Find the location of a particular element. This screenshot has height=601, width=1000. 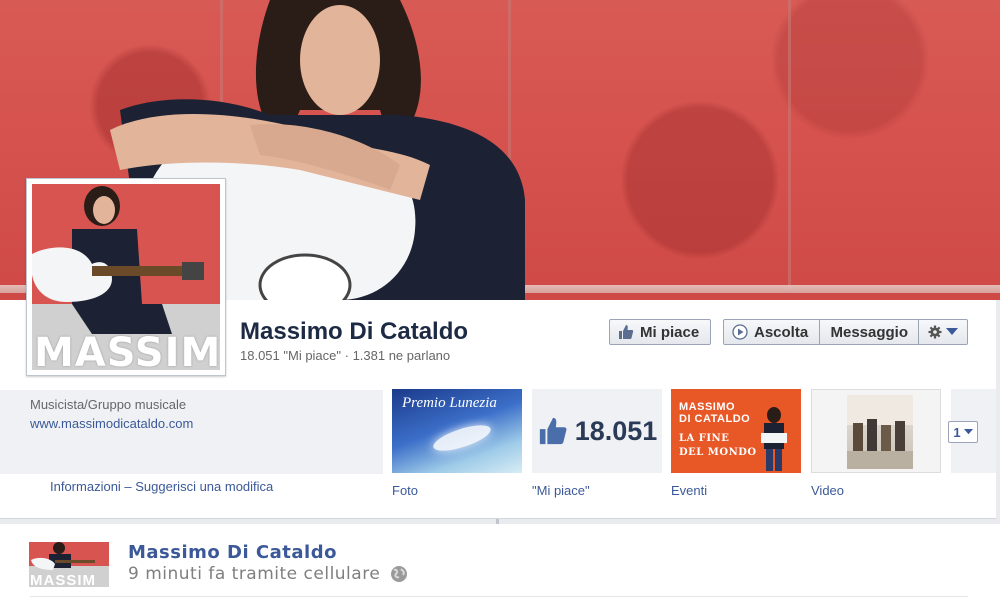

more-apps-dropdown: 1 is located at coordinates (963, 432).